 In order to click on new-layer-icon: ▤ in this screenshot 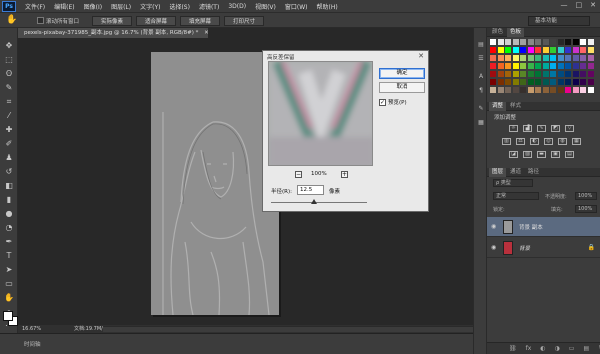, I will do `click(586, 348)`.